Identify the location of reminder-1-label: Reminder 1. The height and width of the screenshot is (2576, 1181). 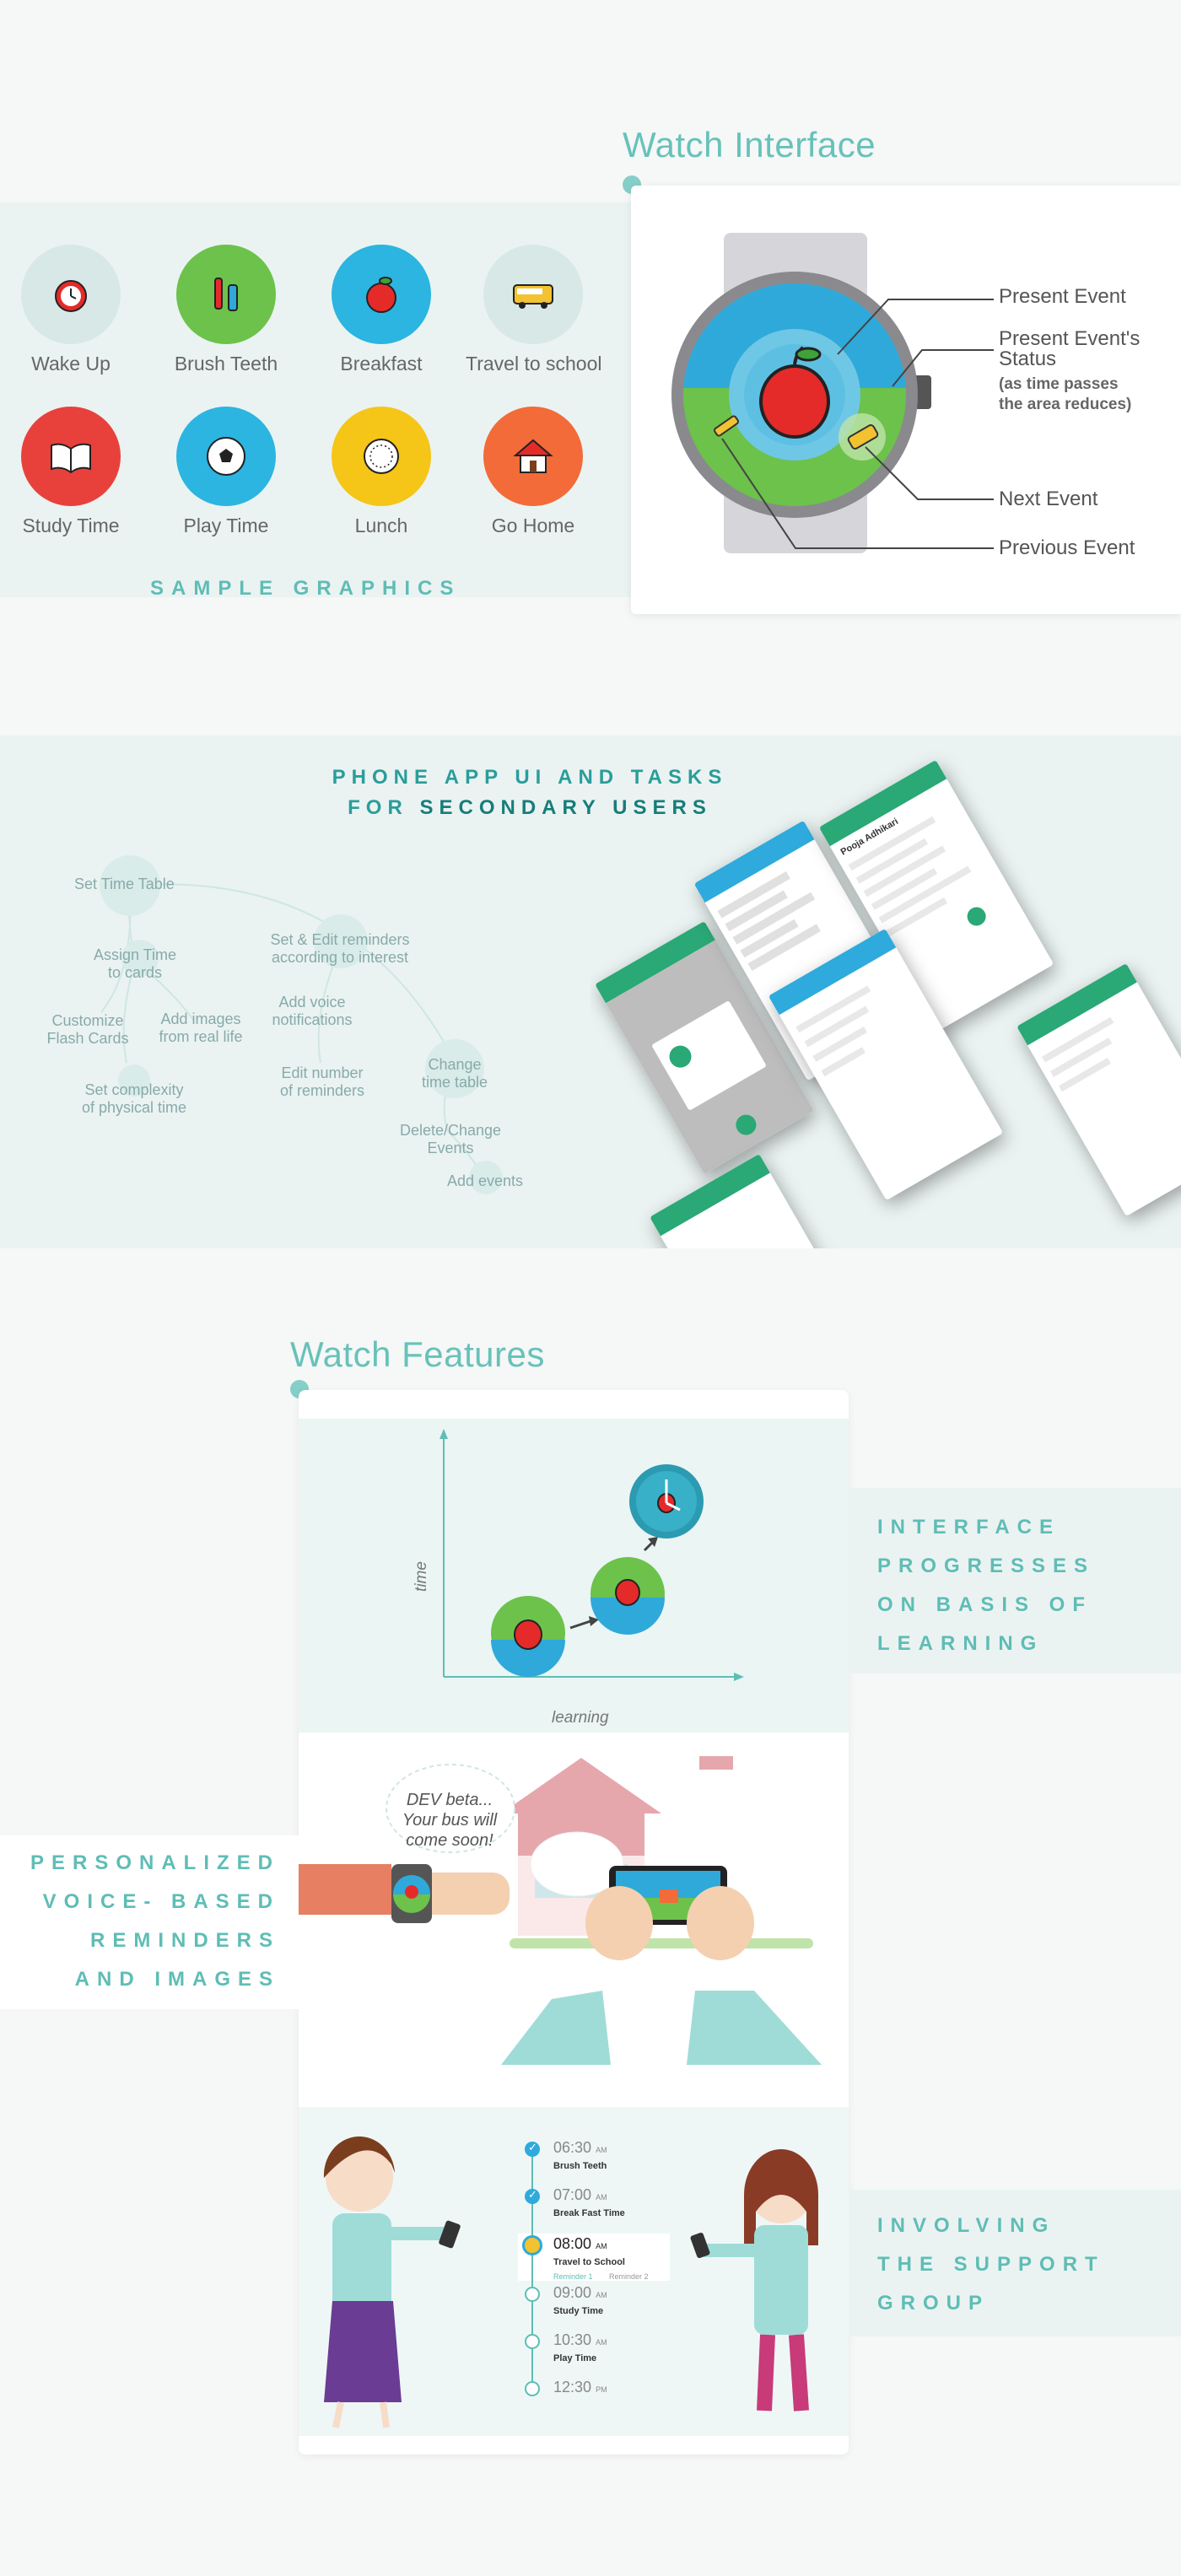
(573, 2276).